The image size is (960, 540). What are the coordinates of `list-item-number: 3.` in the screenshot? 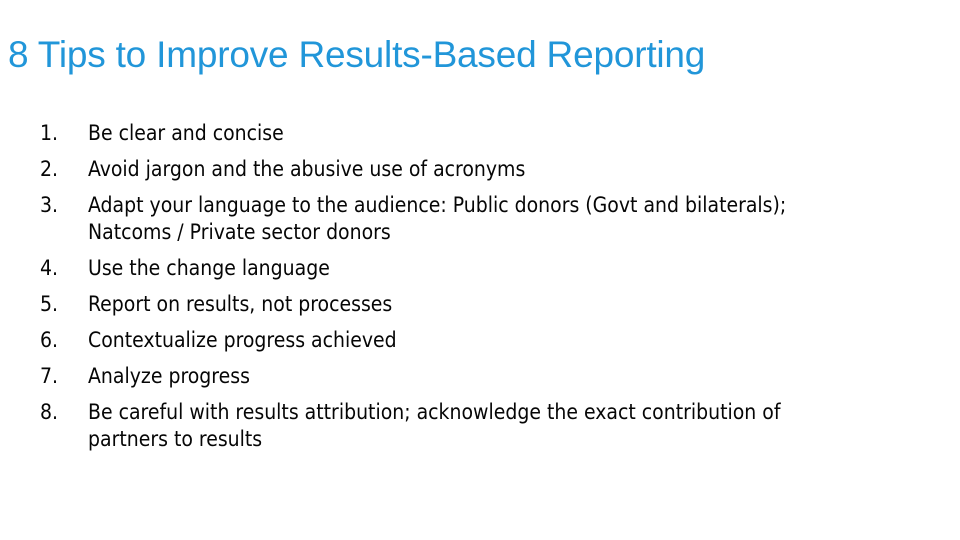 It's located at (49, 205).